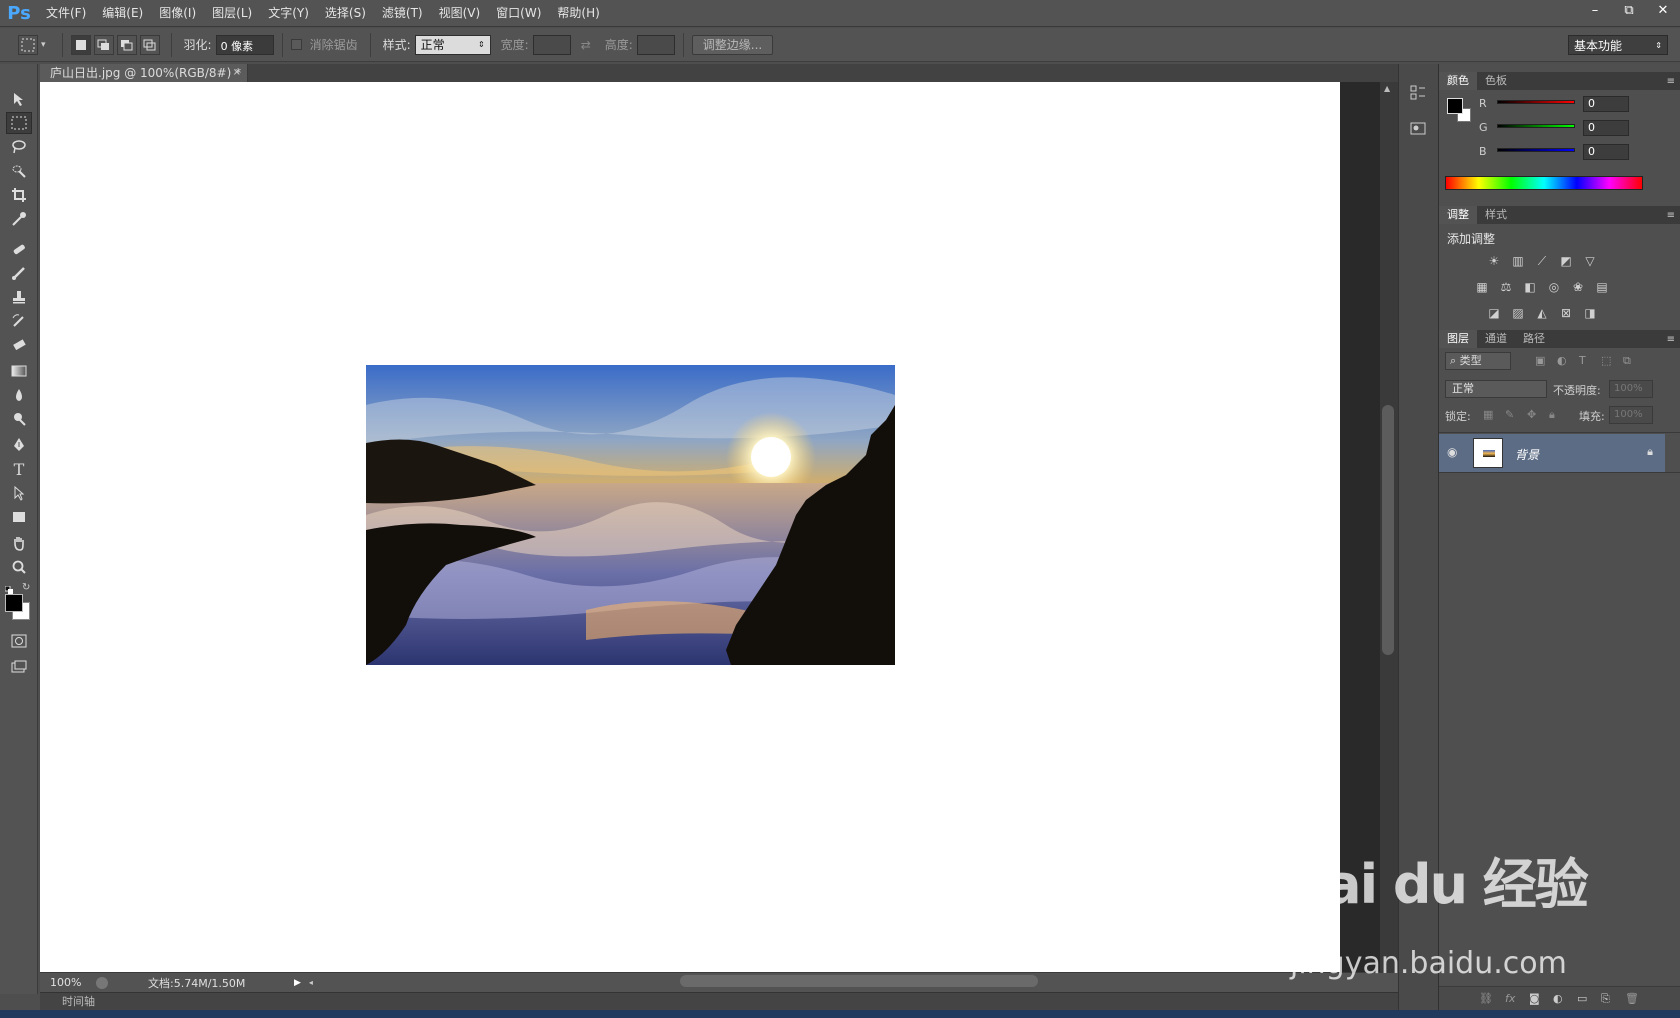  I want to click on intersect-selection-button, so click(149, 44).